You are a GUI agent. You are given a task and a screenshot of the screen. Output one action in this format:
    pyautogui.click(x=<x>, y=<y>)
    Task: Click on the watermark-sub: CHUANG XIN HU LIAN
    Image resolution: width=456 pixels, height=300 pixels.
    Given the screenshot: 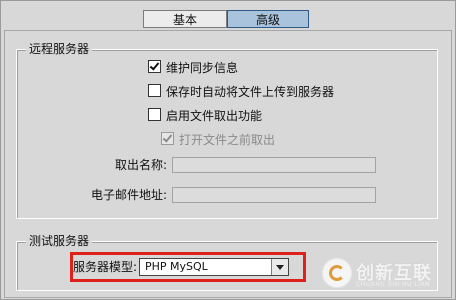 What is the action you would take?
    pyautogui.click(x=393, y=284)
    